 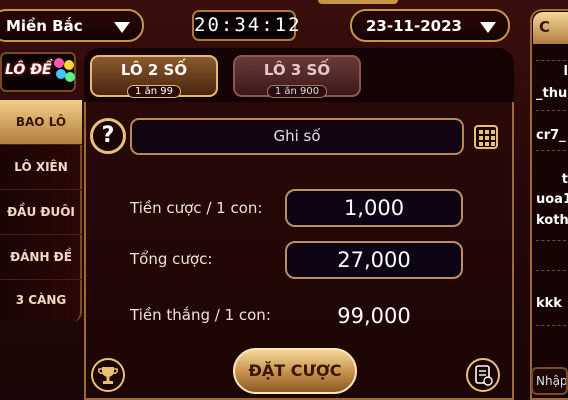 I want to click on chat-header: C, so click(x=550, y=28).